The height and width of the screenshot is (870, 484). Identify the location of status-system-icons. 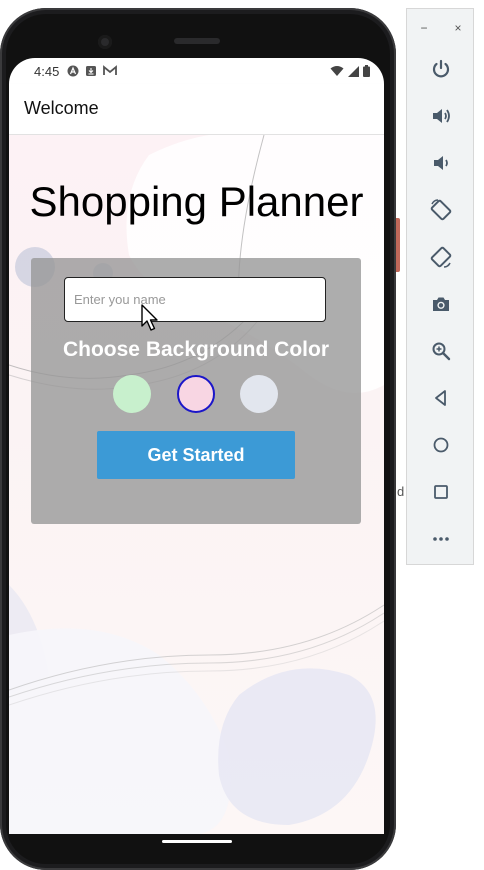
(350, 71).